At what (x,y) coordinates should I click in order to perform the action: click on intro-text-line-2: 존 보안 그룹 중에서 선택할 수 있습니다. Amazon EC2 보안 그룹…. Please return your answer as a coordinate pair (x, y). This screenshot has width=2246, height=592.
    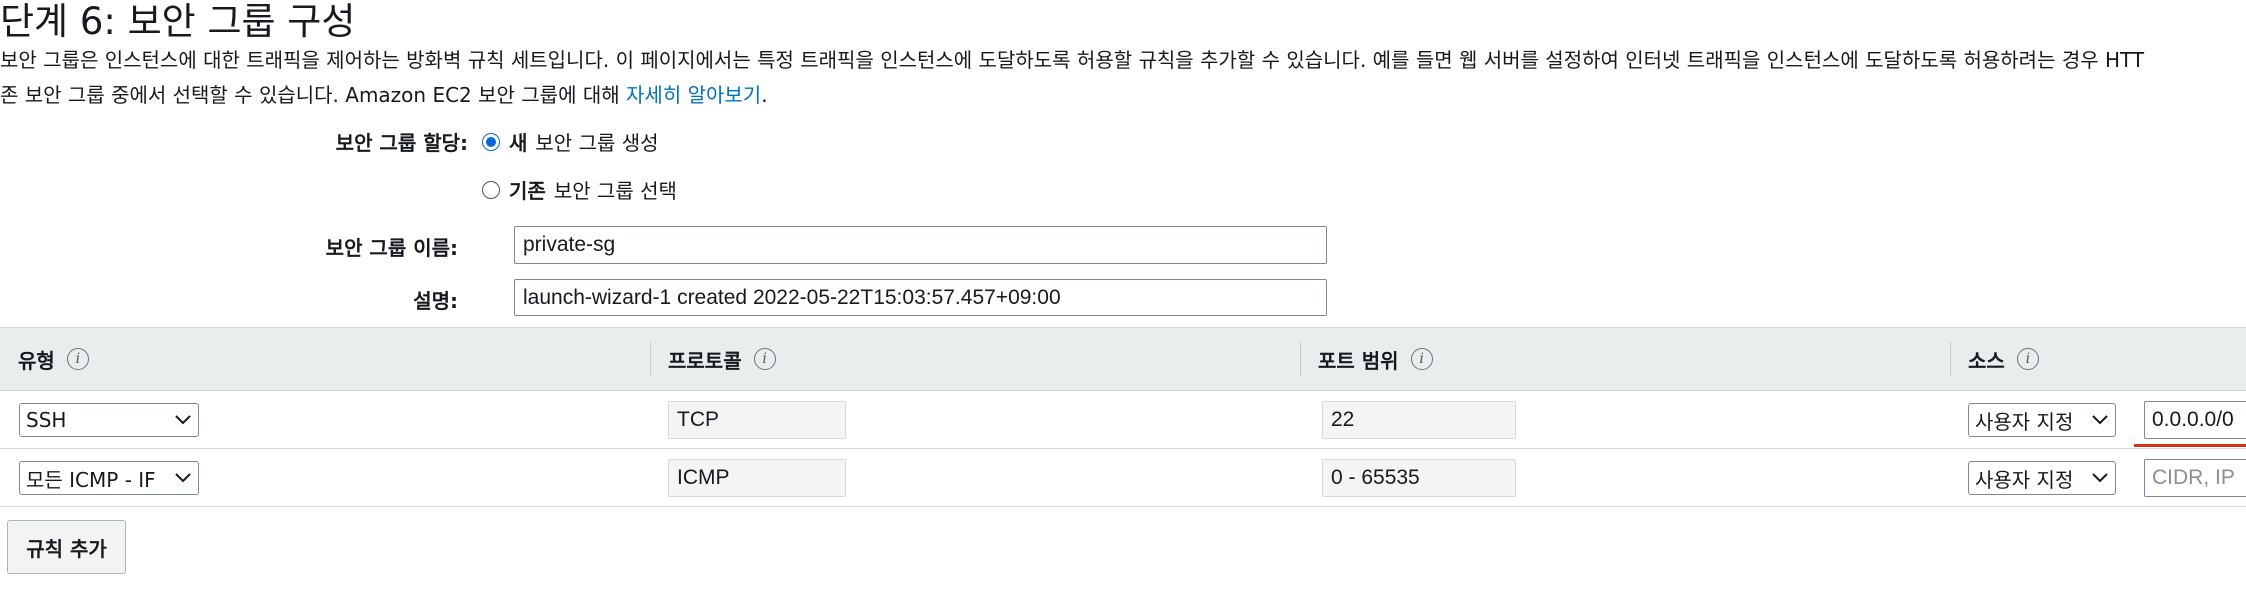
    Looking at the image, I should click on (1123, 95).